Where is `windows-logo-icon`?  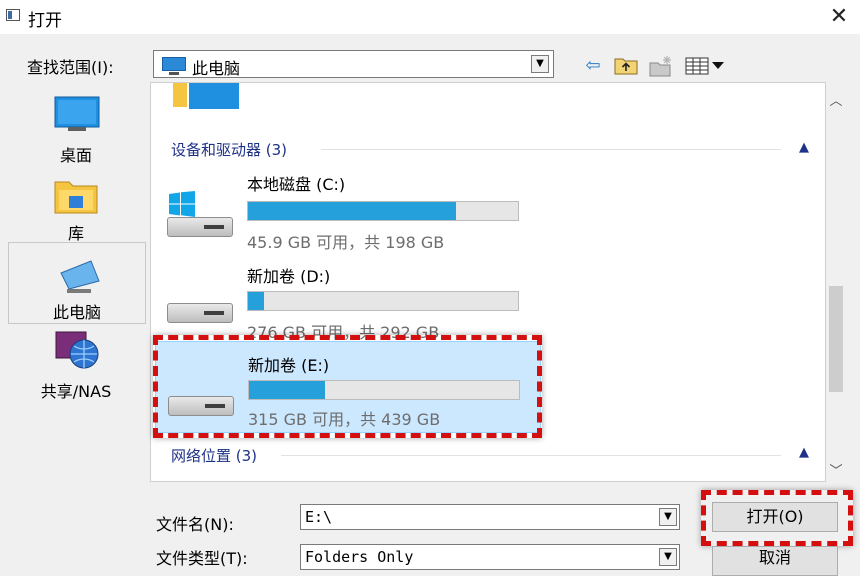
windows-logo-icon is located at coordinates (182, 204).